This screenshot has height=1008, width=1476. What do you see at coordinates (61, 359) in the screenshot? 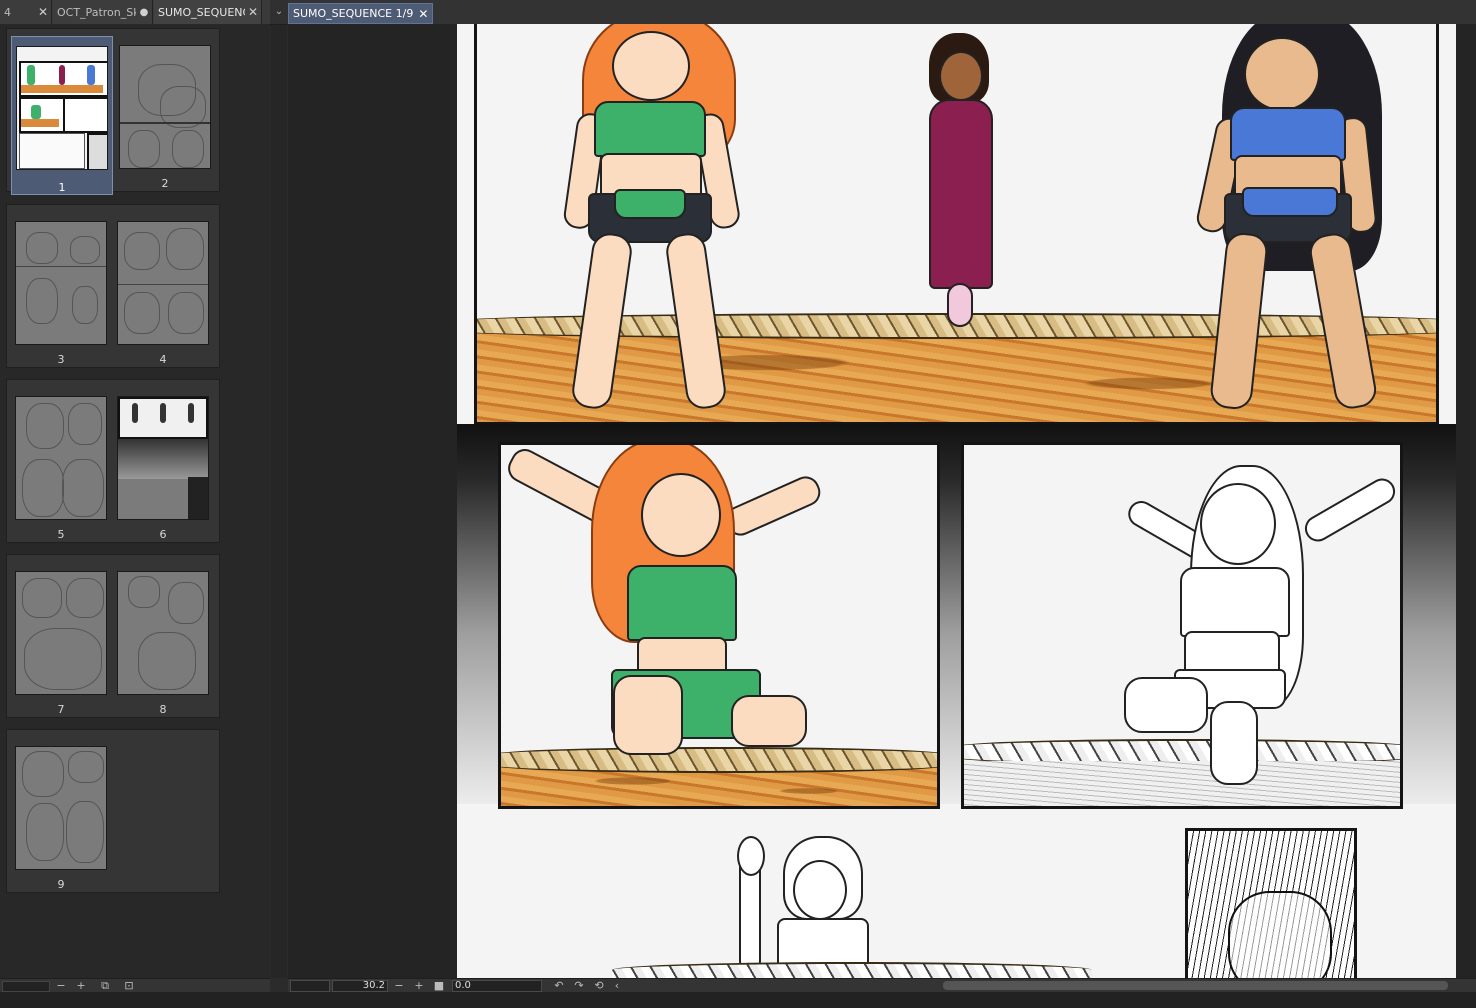
I see `page-number: 3` at bounding box center [61, 359].